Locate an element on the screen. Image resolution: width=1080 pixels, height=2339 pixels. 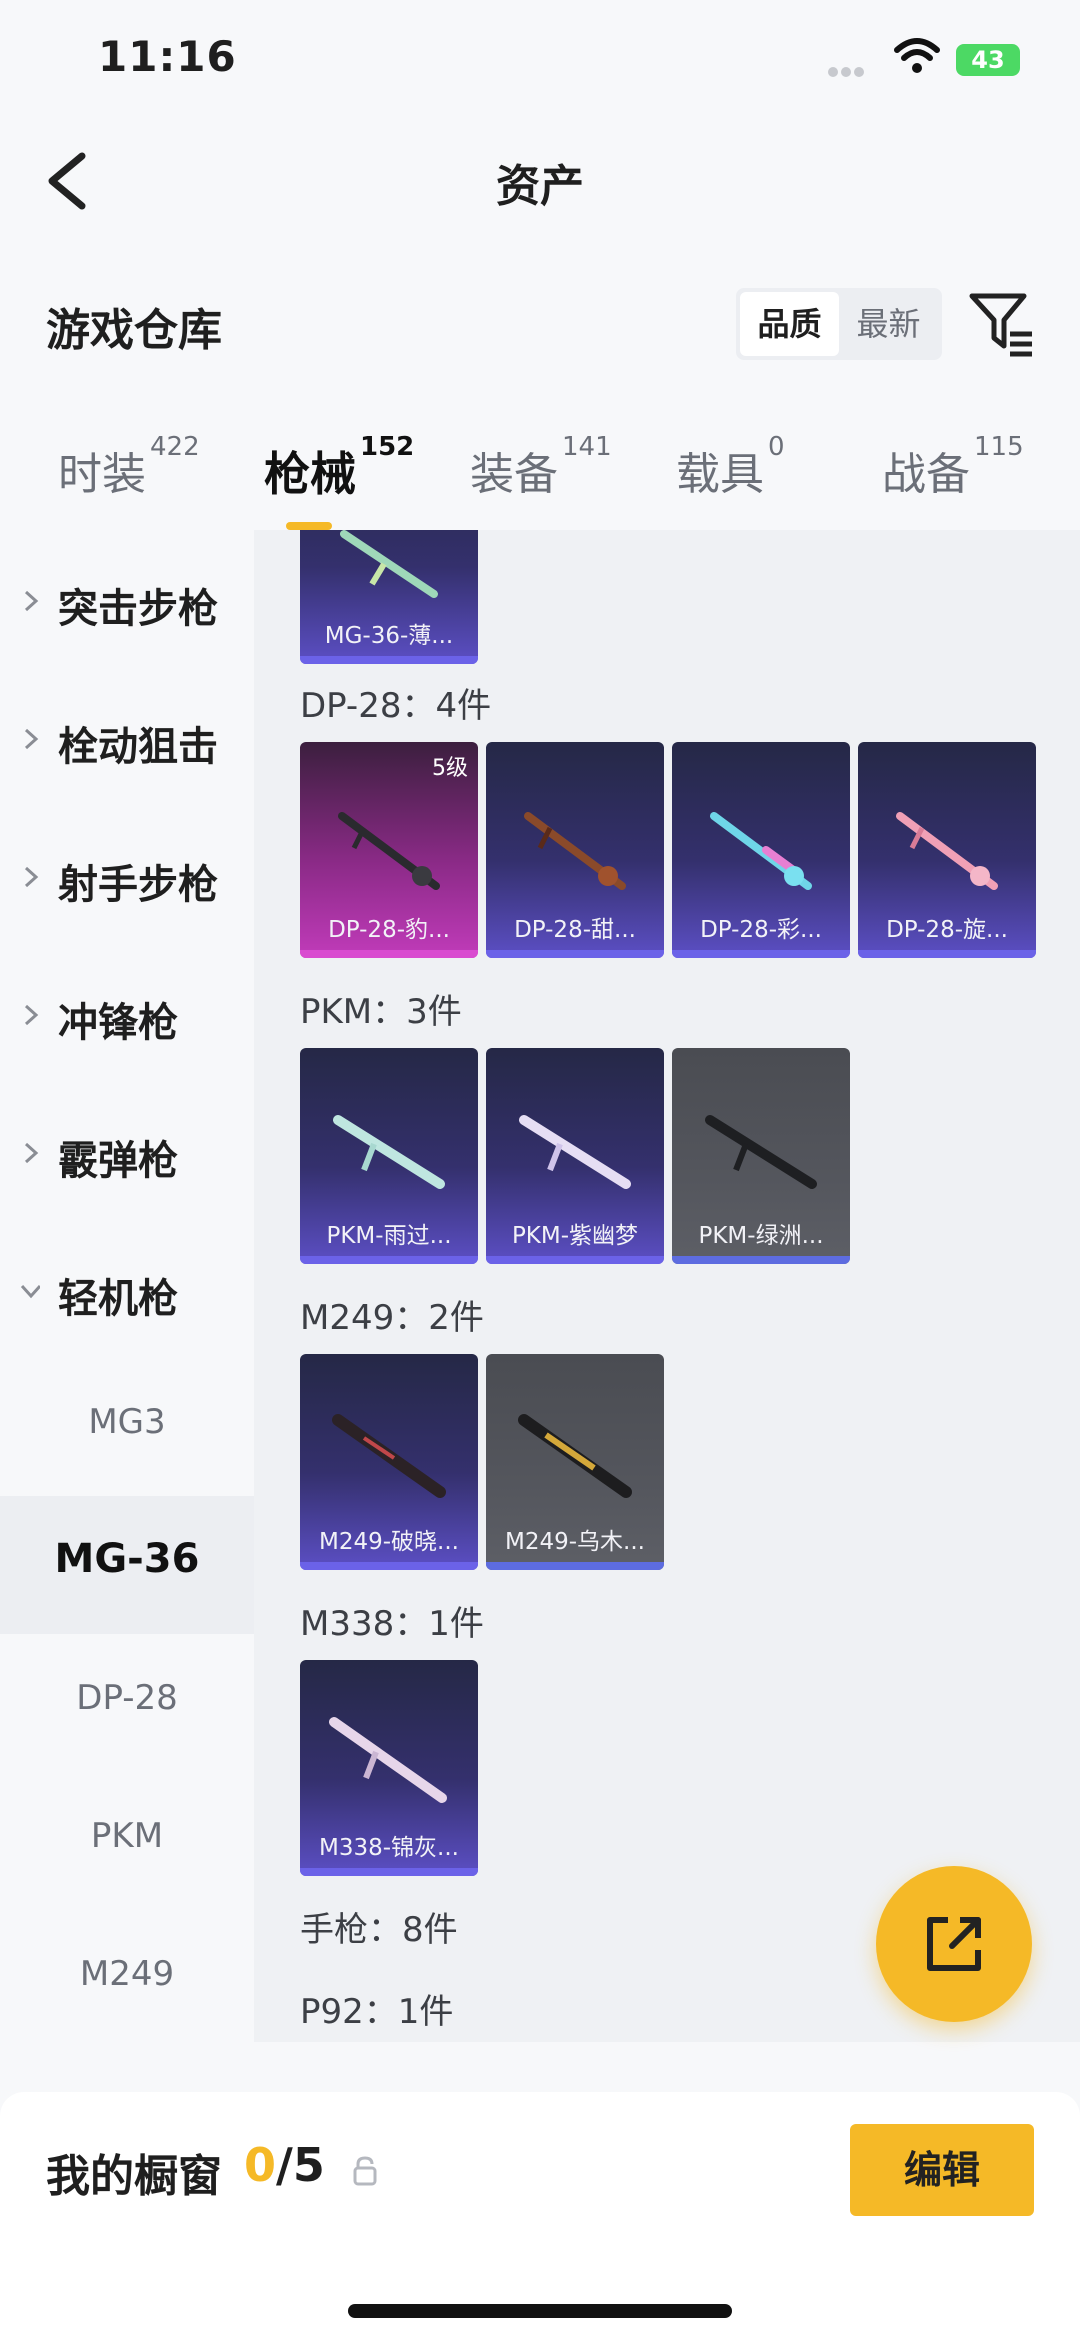
share-icon is located at coordinates (954, 1944).